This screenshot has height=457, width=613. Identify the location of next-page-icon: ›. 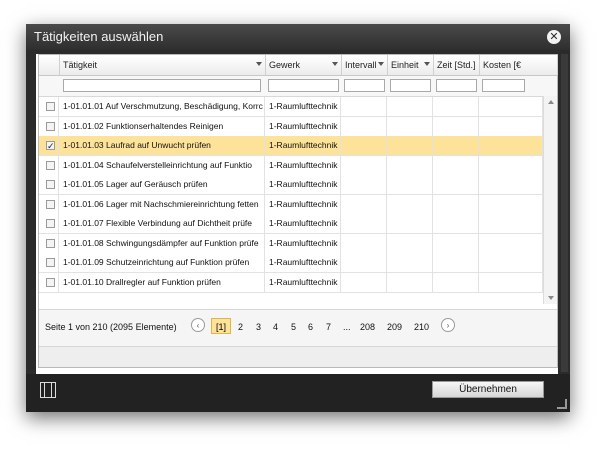
(448, 325).